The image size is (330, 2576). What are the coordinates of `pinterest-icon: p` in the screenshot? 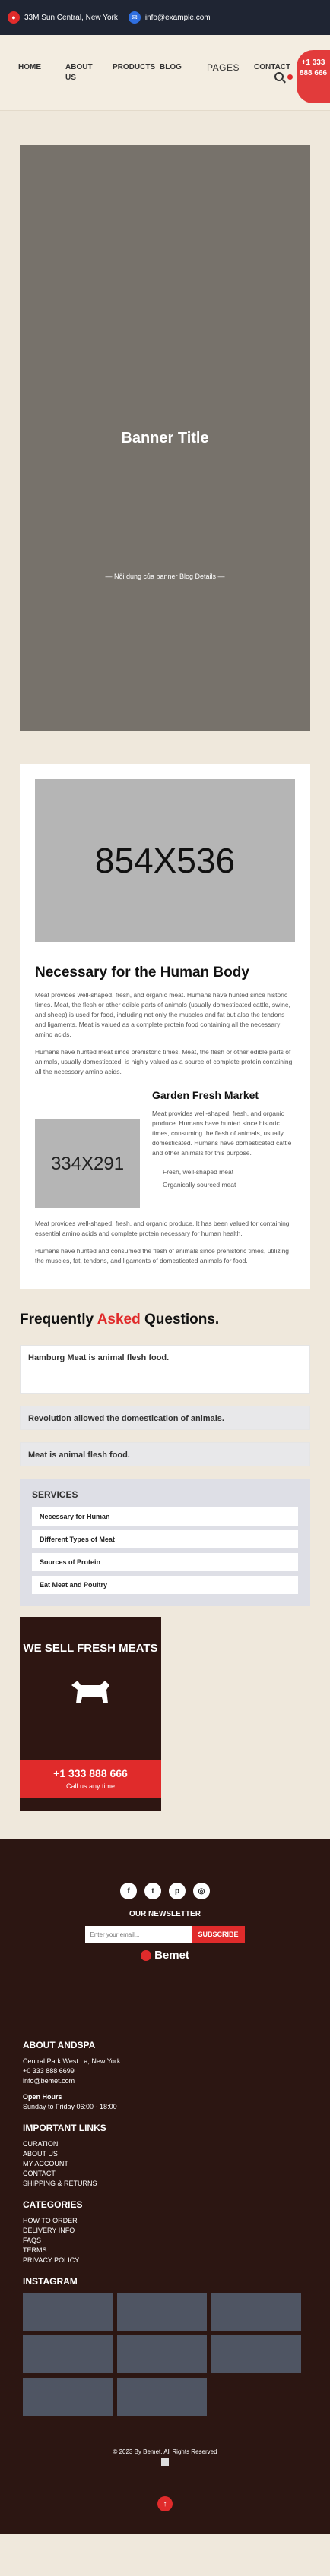 It's located at (177, 1891).